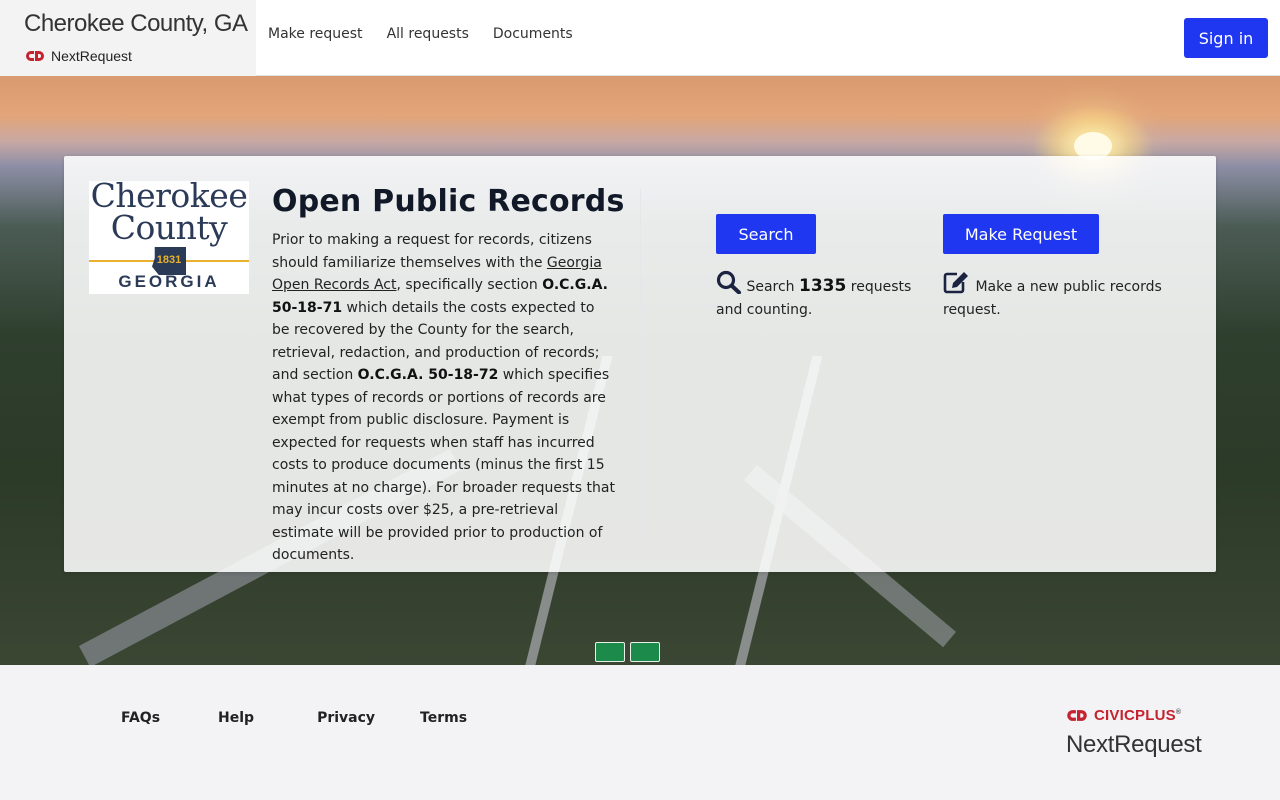 The image size is (1280, 800). What do you see at coordinates (428, 375) in the screenshot?
I see `code-section: O.C.G.A. 50-18-72` at bounding box center [428, 375].